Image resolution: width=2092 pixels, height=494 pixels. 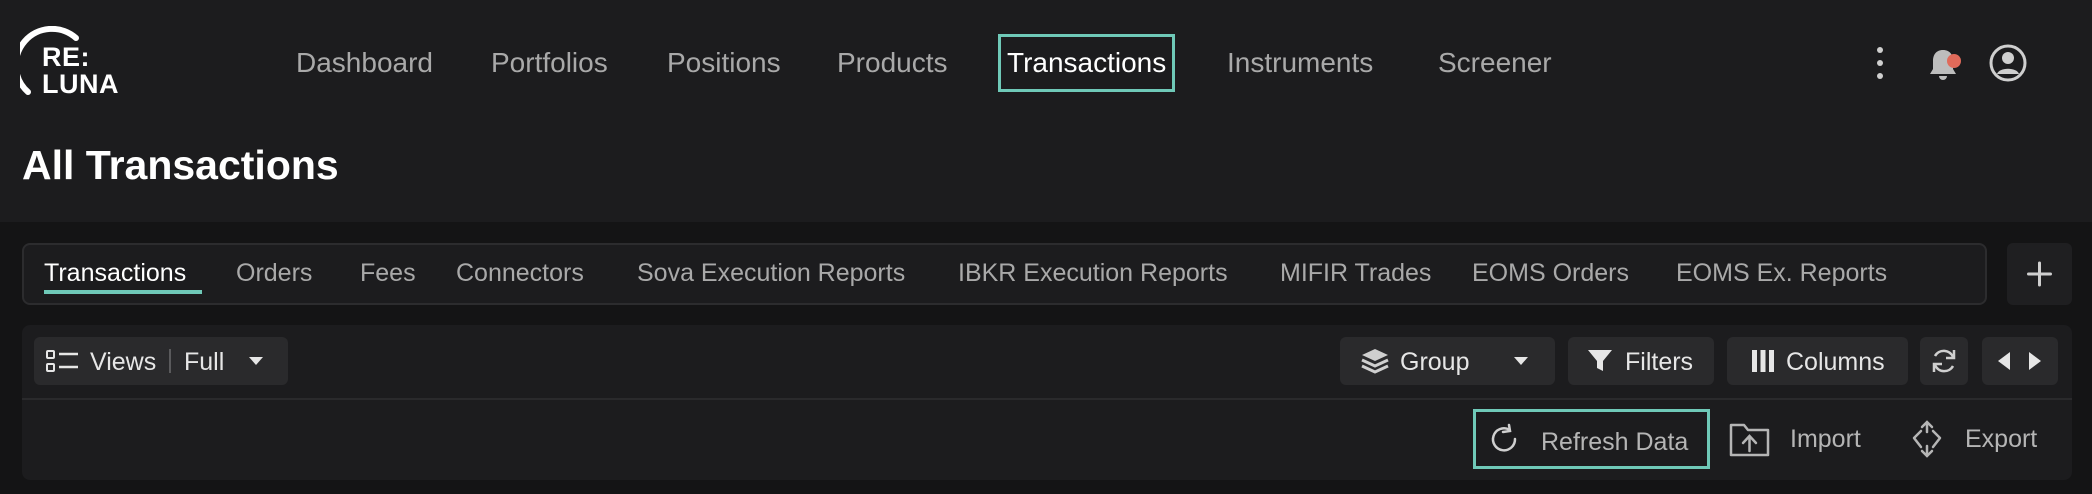 I want to click on nav-item-products: Products, so click(x=892, y=63).